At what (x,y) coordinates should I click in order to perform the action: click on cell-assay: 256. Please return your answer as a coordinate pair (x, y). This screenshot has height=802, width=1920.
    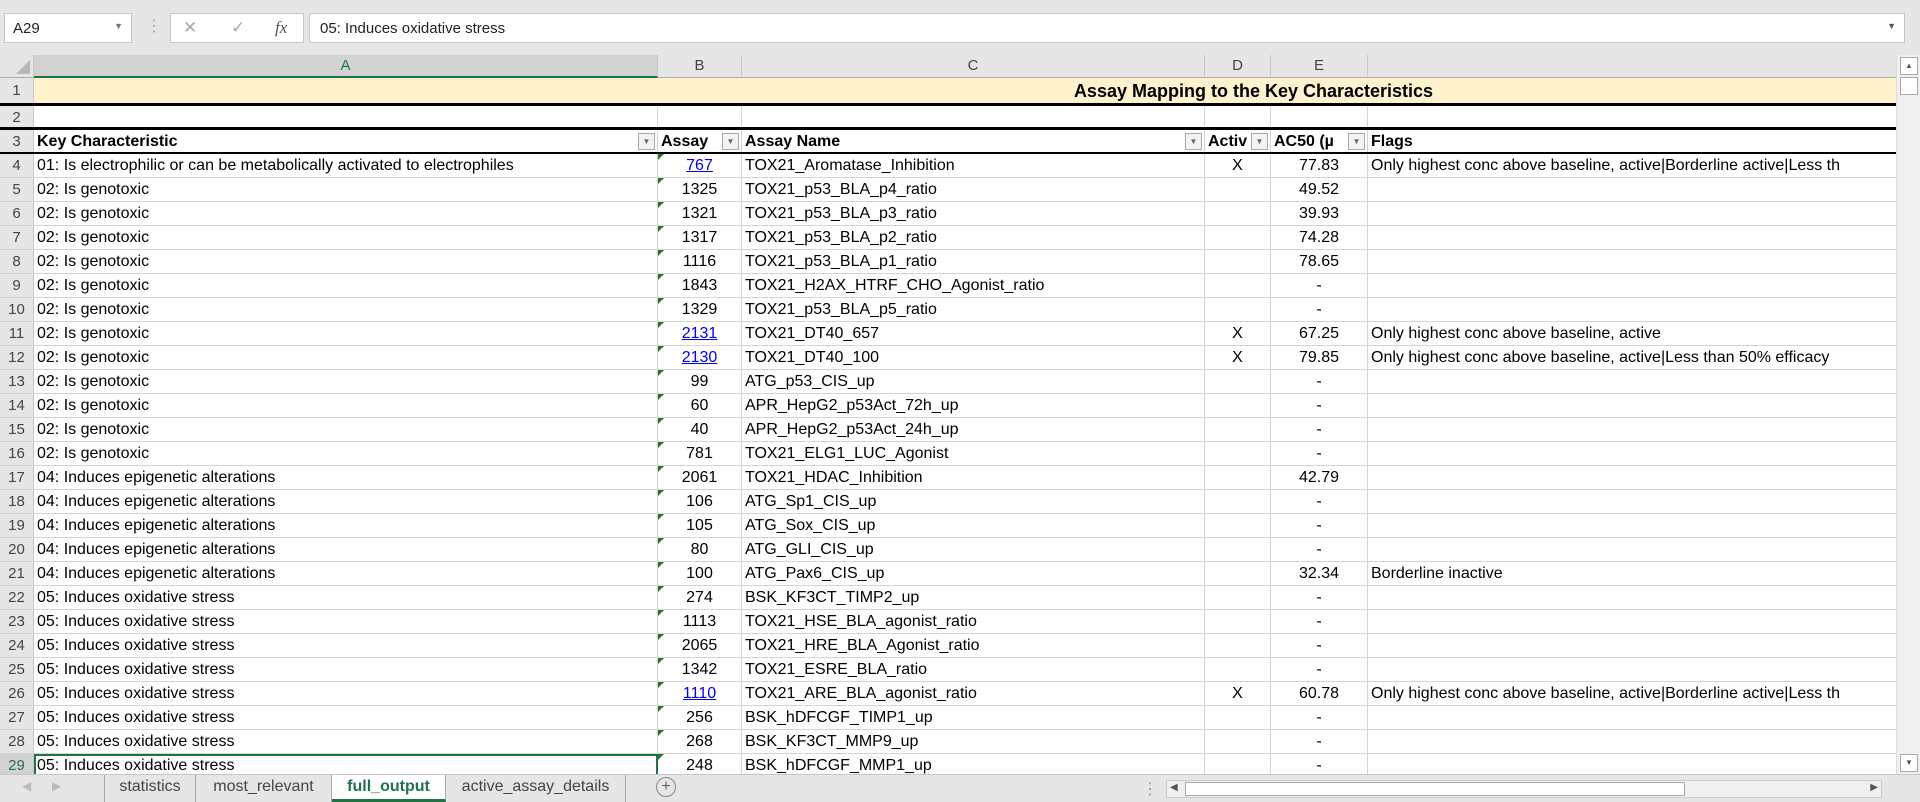
    Looking at the image, I should click on (700, 717).